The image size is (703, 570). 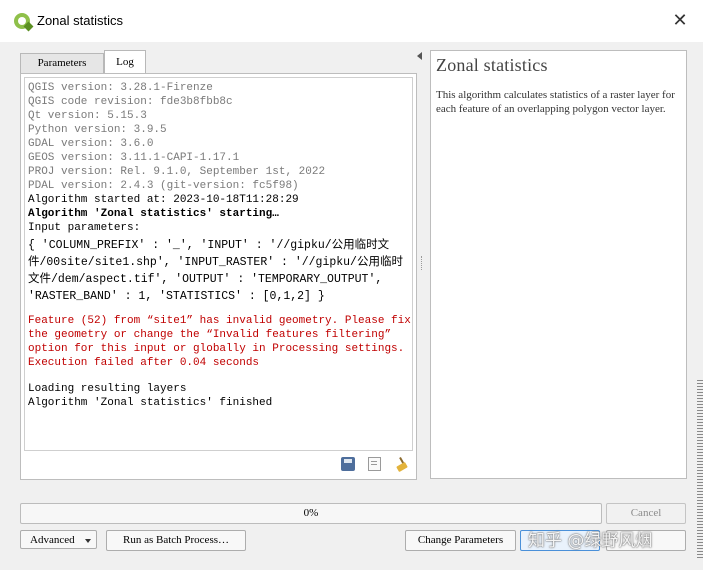 I want to click on close-icon: ✕, so click(x=680, y=20).